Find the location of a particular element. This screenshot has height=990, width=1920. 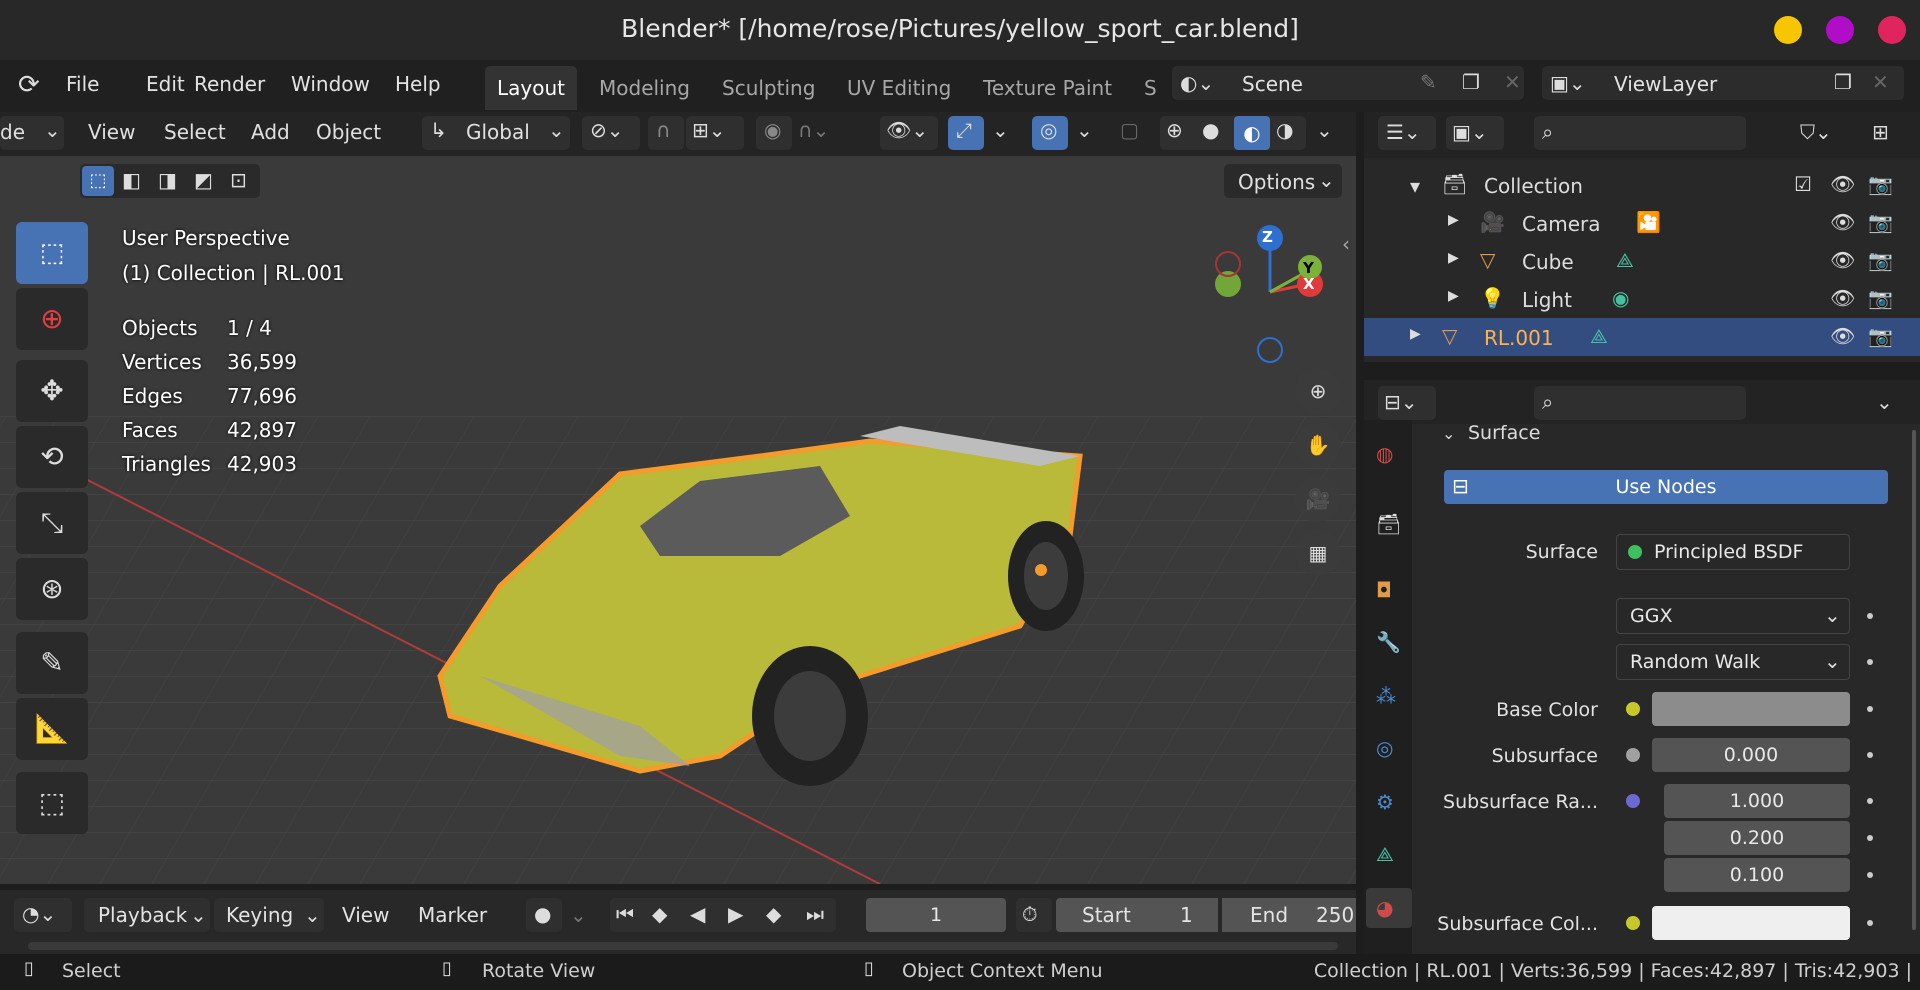

world-tab-icon: ◍ is located at coordinates (1384, 454).